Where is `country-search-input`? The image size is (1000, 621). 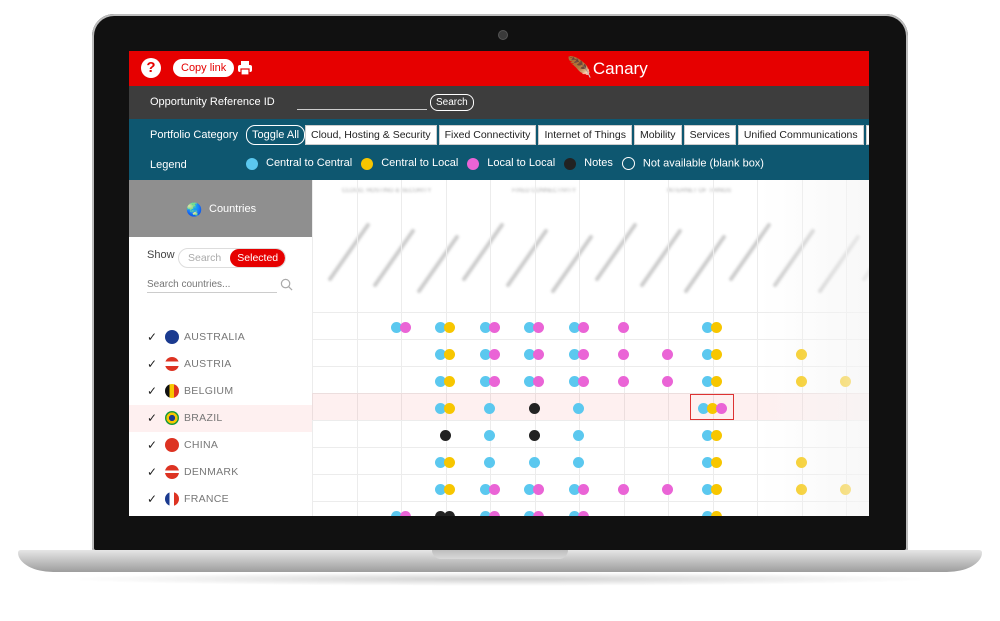
country-search-input is located at coordinates (212, 284).